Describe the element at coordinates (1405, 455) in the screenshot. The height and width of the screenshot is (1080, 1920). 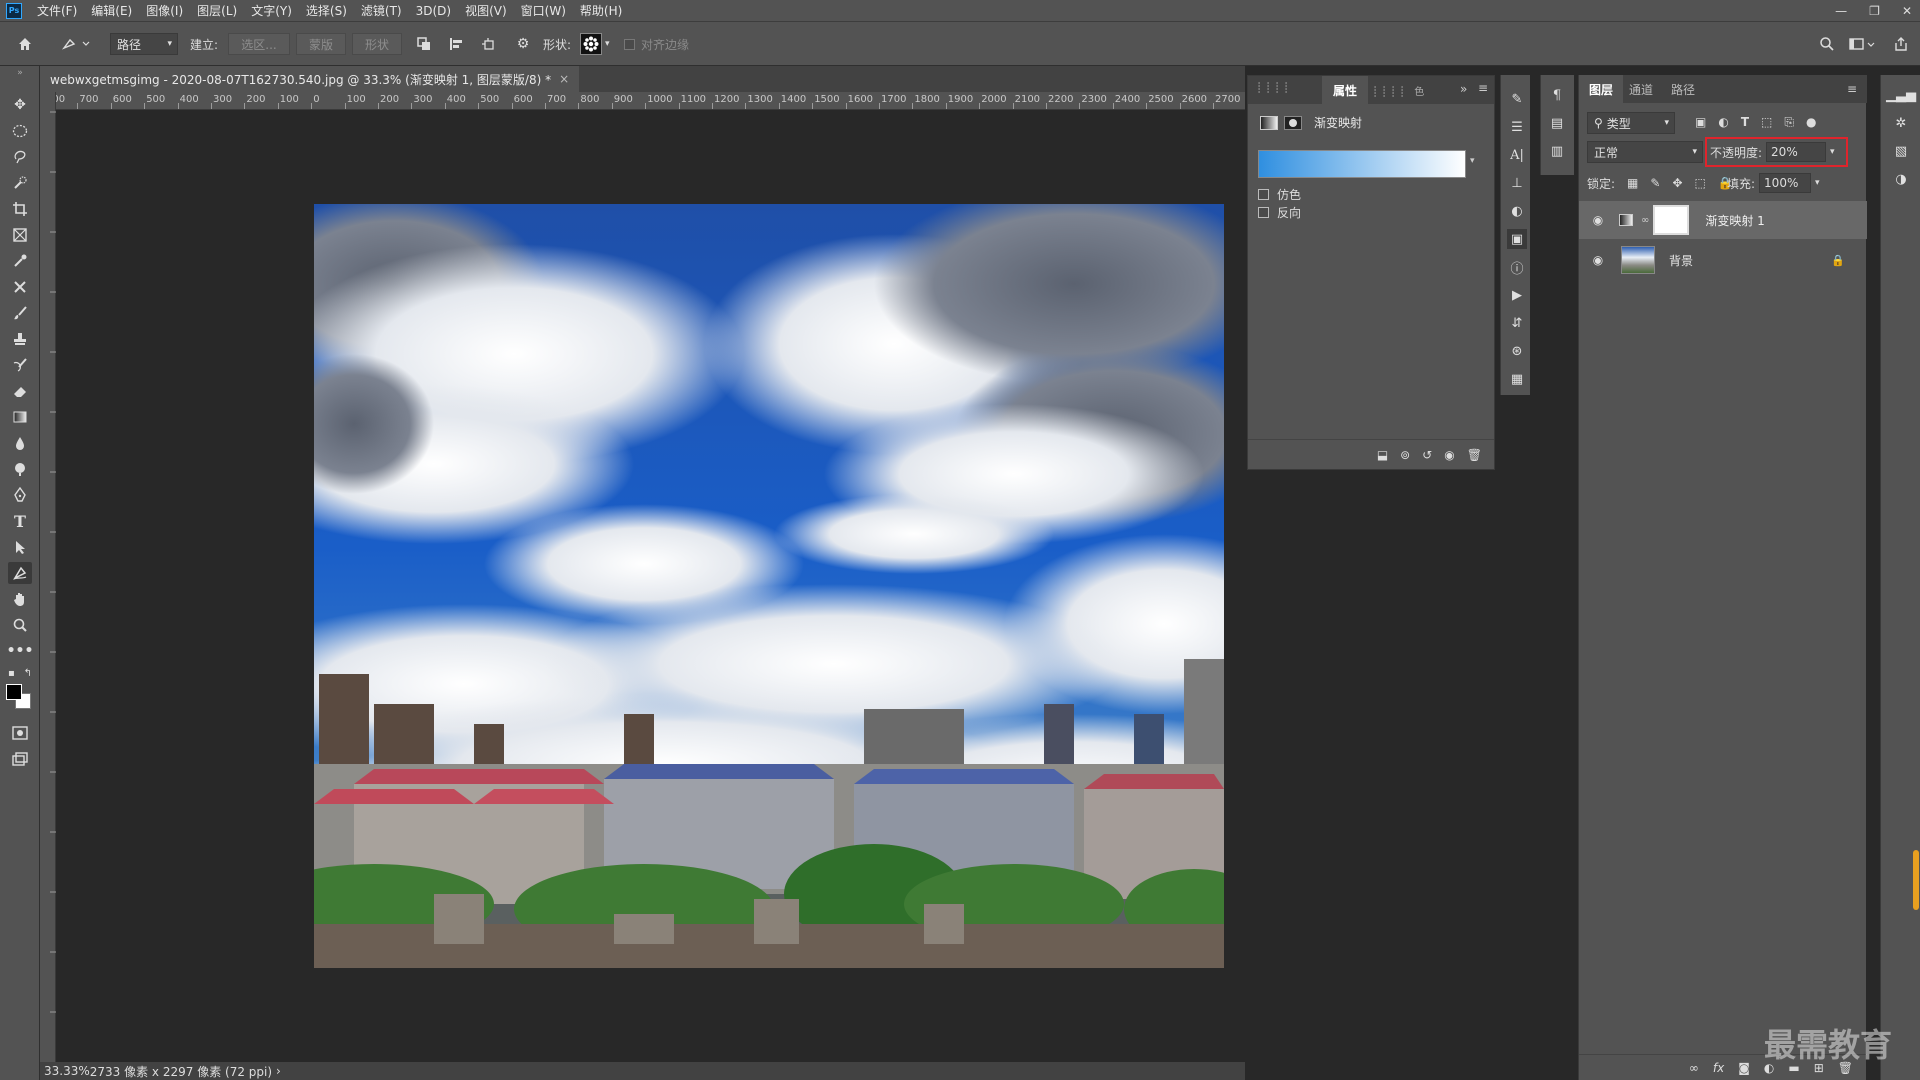
I see `view-previous-state-icon: ⊚` at that location.